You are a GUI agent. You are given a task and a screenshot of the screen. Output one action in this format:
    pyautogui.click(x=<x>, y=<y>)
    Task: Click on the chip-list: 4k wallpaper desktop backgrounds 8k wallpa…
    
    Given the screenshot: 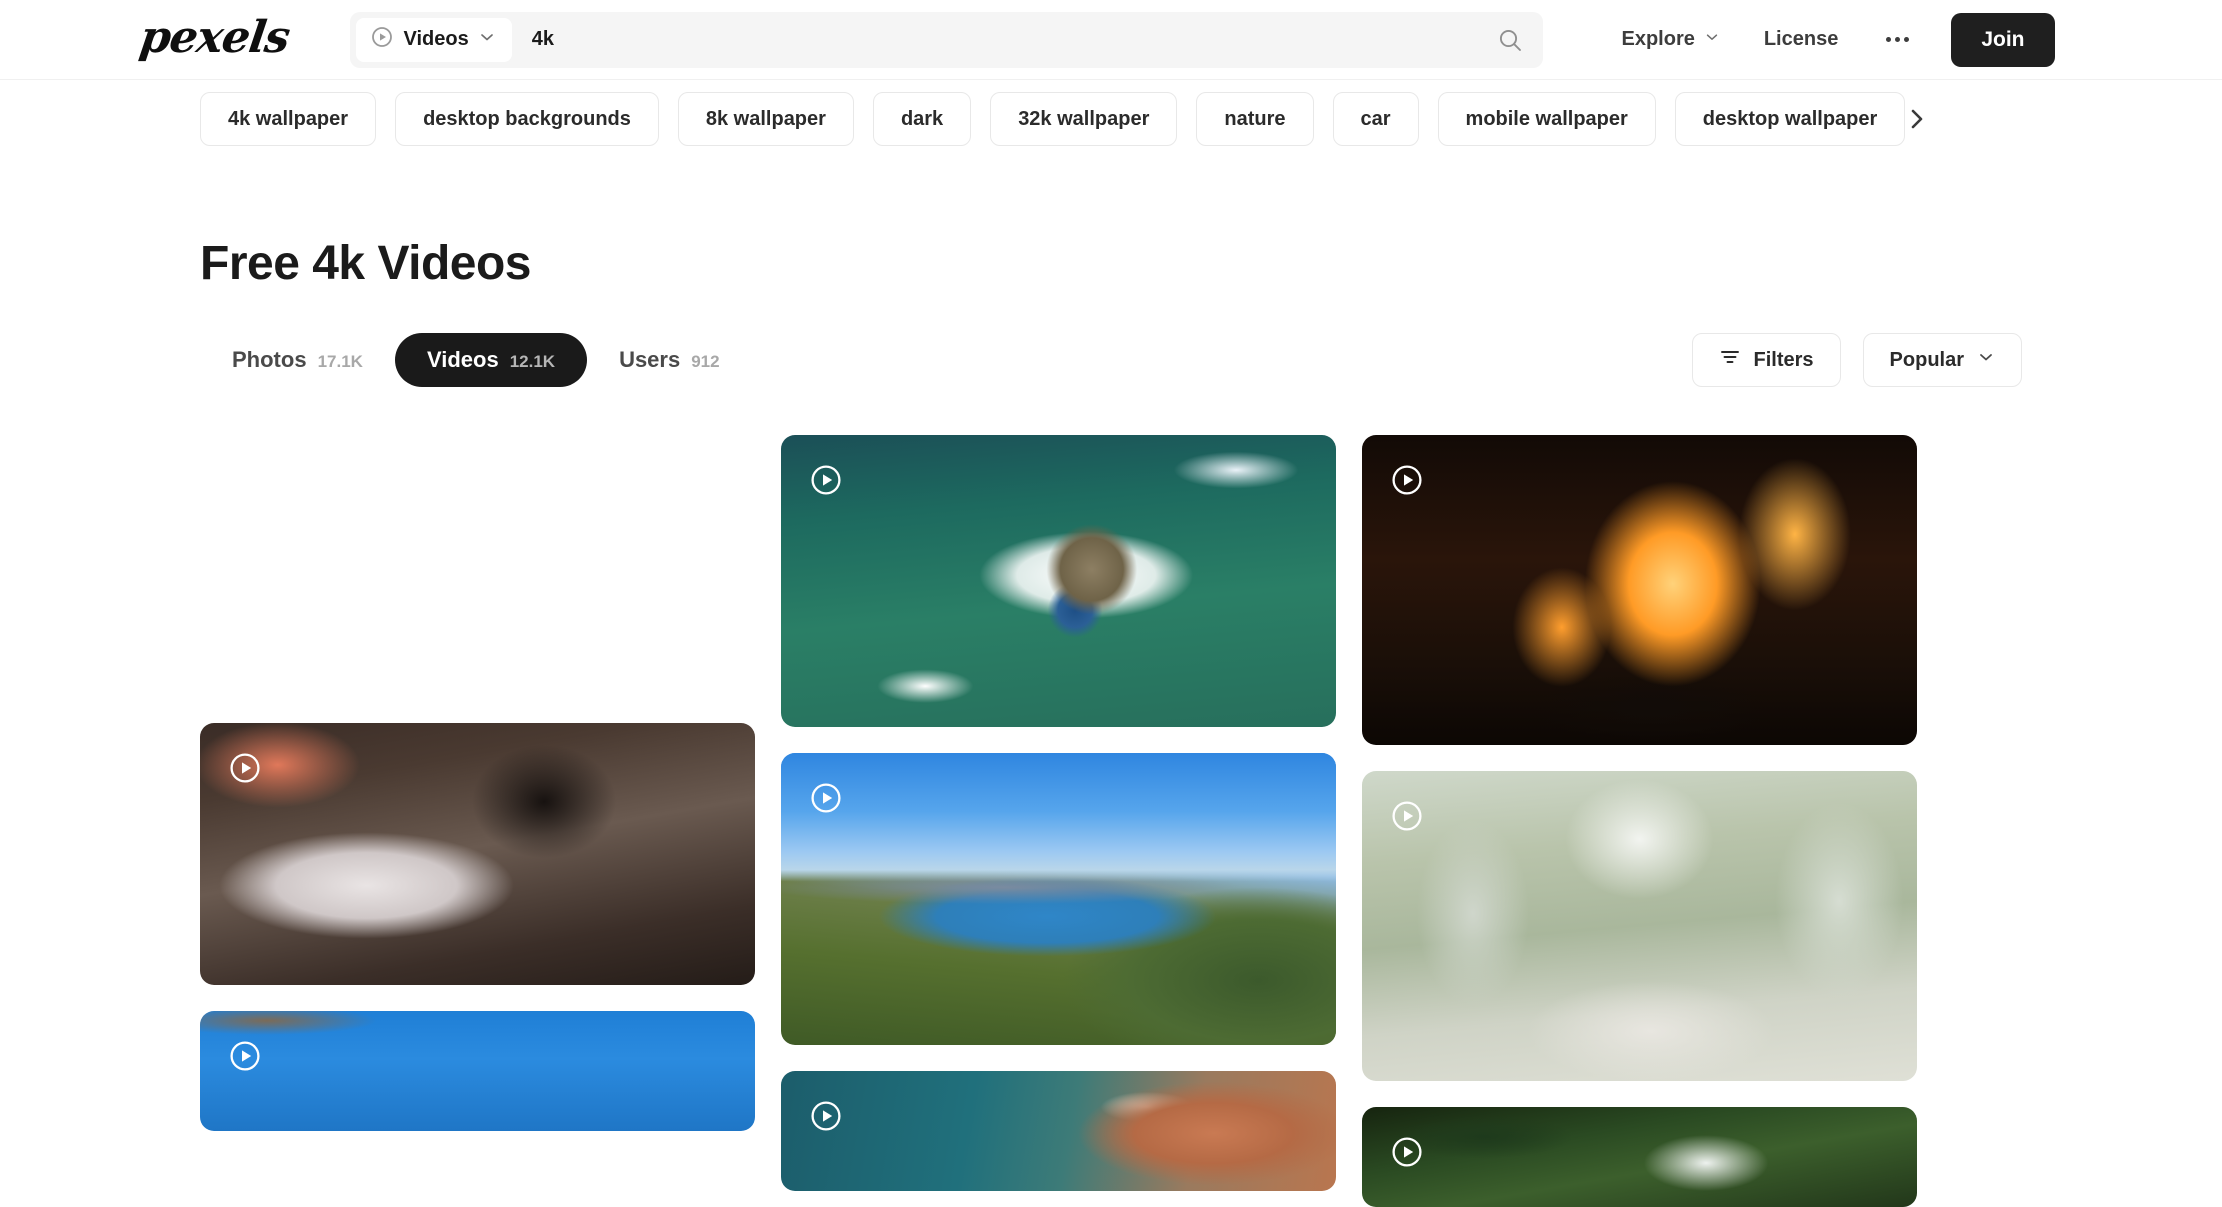 What is the action you would take?
    pyautogui.click(x=1053, y=119)
    